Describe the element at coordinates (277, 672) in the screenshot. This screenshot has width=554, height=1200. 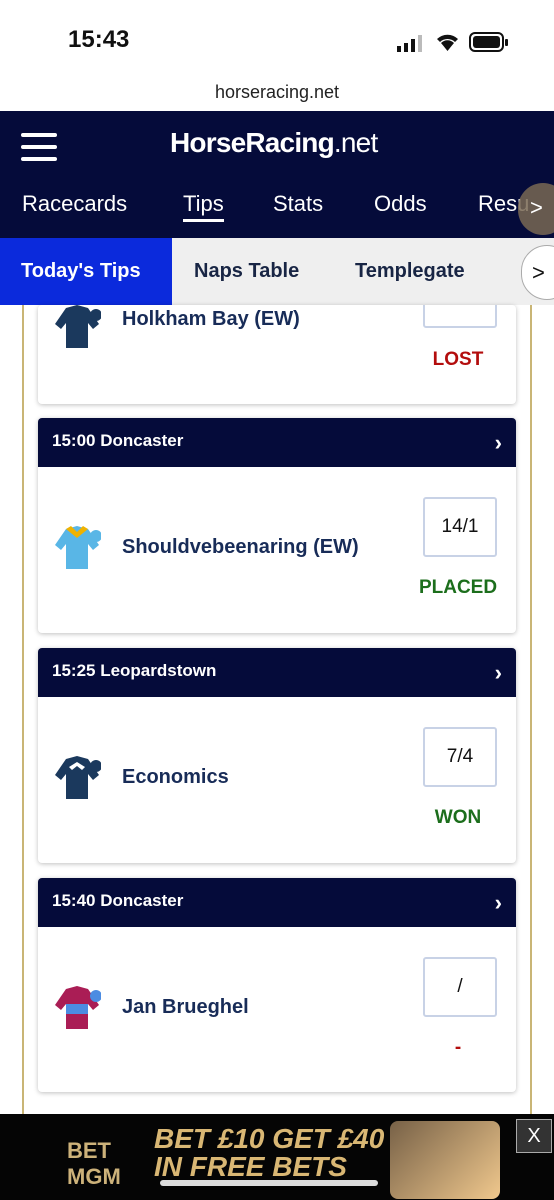
I see `race-header: 15:25 Leopardstown ›` at that location.